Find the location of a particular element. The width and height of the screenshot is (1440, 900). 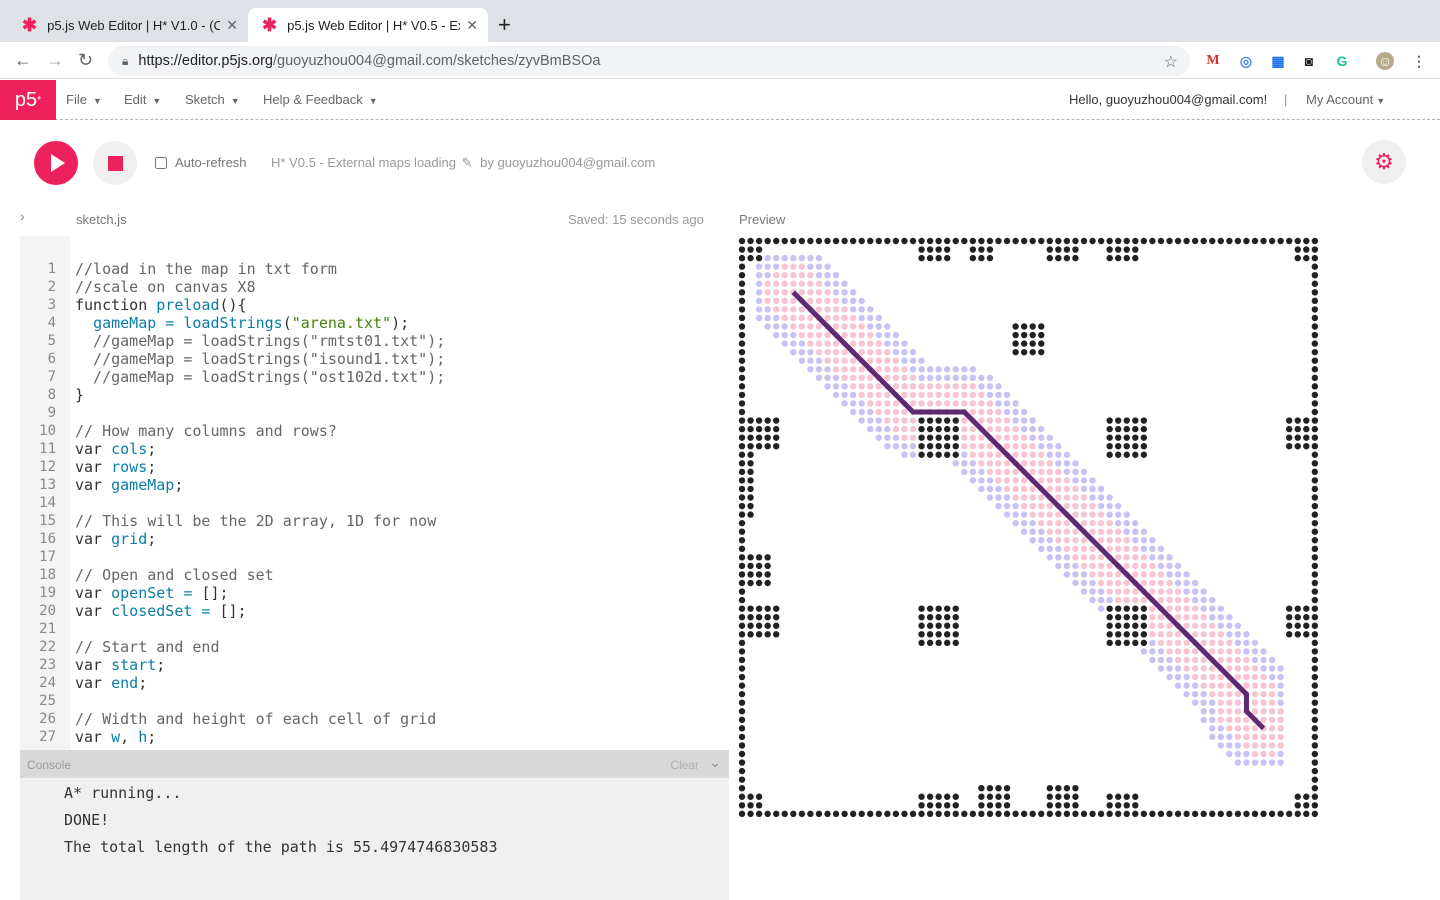

code-line: gameMap = loadStrings("arena.txt"); is located at coordinates (242, 323).